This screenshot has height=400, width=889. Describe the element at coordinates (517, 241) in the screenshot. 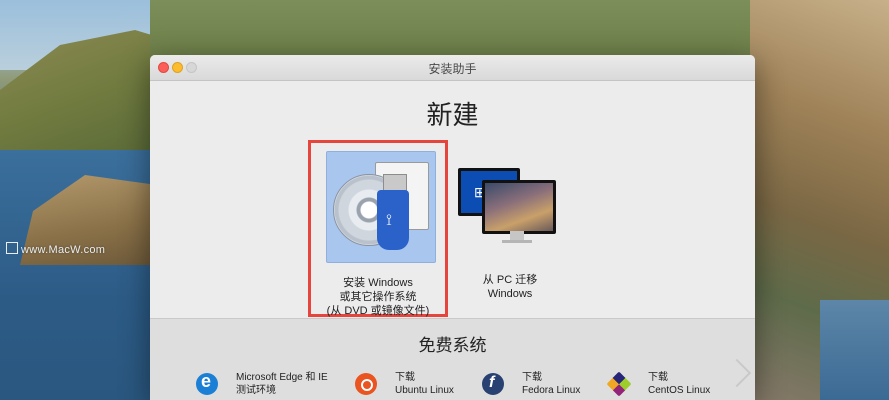

I see `monitor-base` at that location.